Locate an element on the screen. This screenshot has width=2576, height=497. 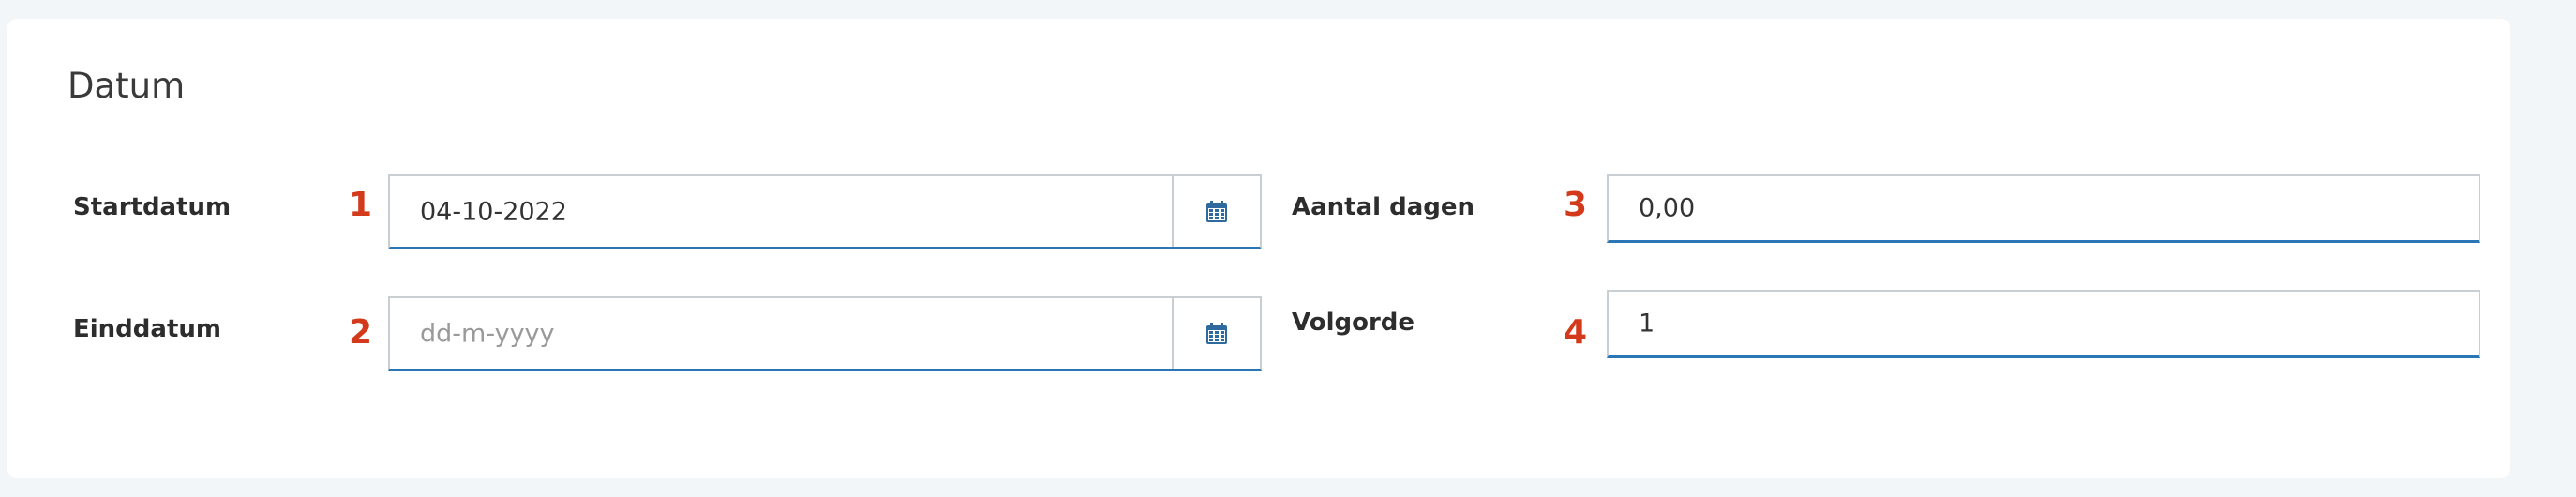
volgorde-input: 1 is located at coordinates (2044, 324).